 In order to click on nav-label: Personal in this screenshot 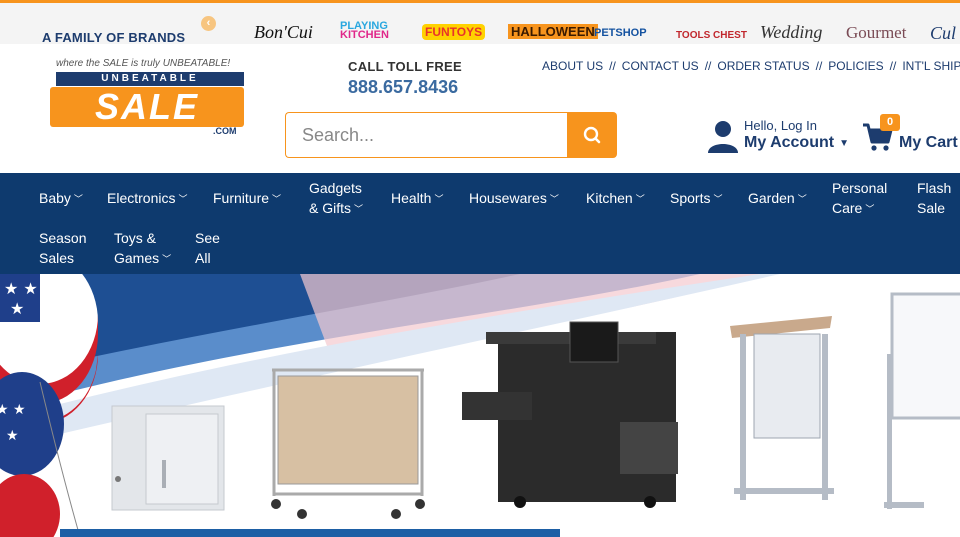, I will do `click(860, 188)`.